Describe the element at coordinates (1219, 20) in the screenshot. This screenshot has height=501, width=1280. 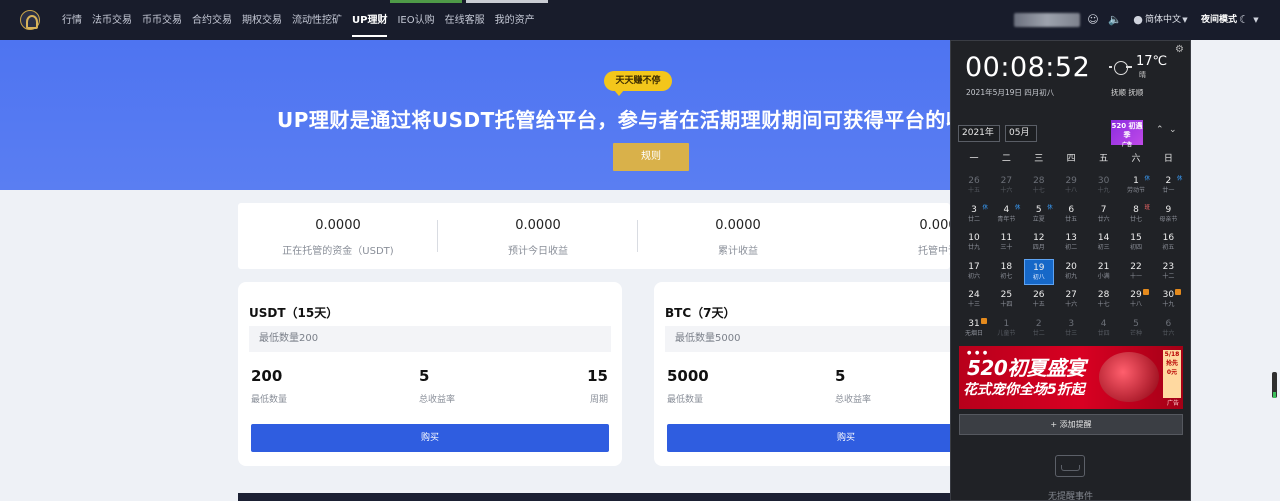
I see `night-mode-toggle: 夜间模式` at that location.